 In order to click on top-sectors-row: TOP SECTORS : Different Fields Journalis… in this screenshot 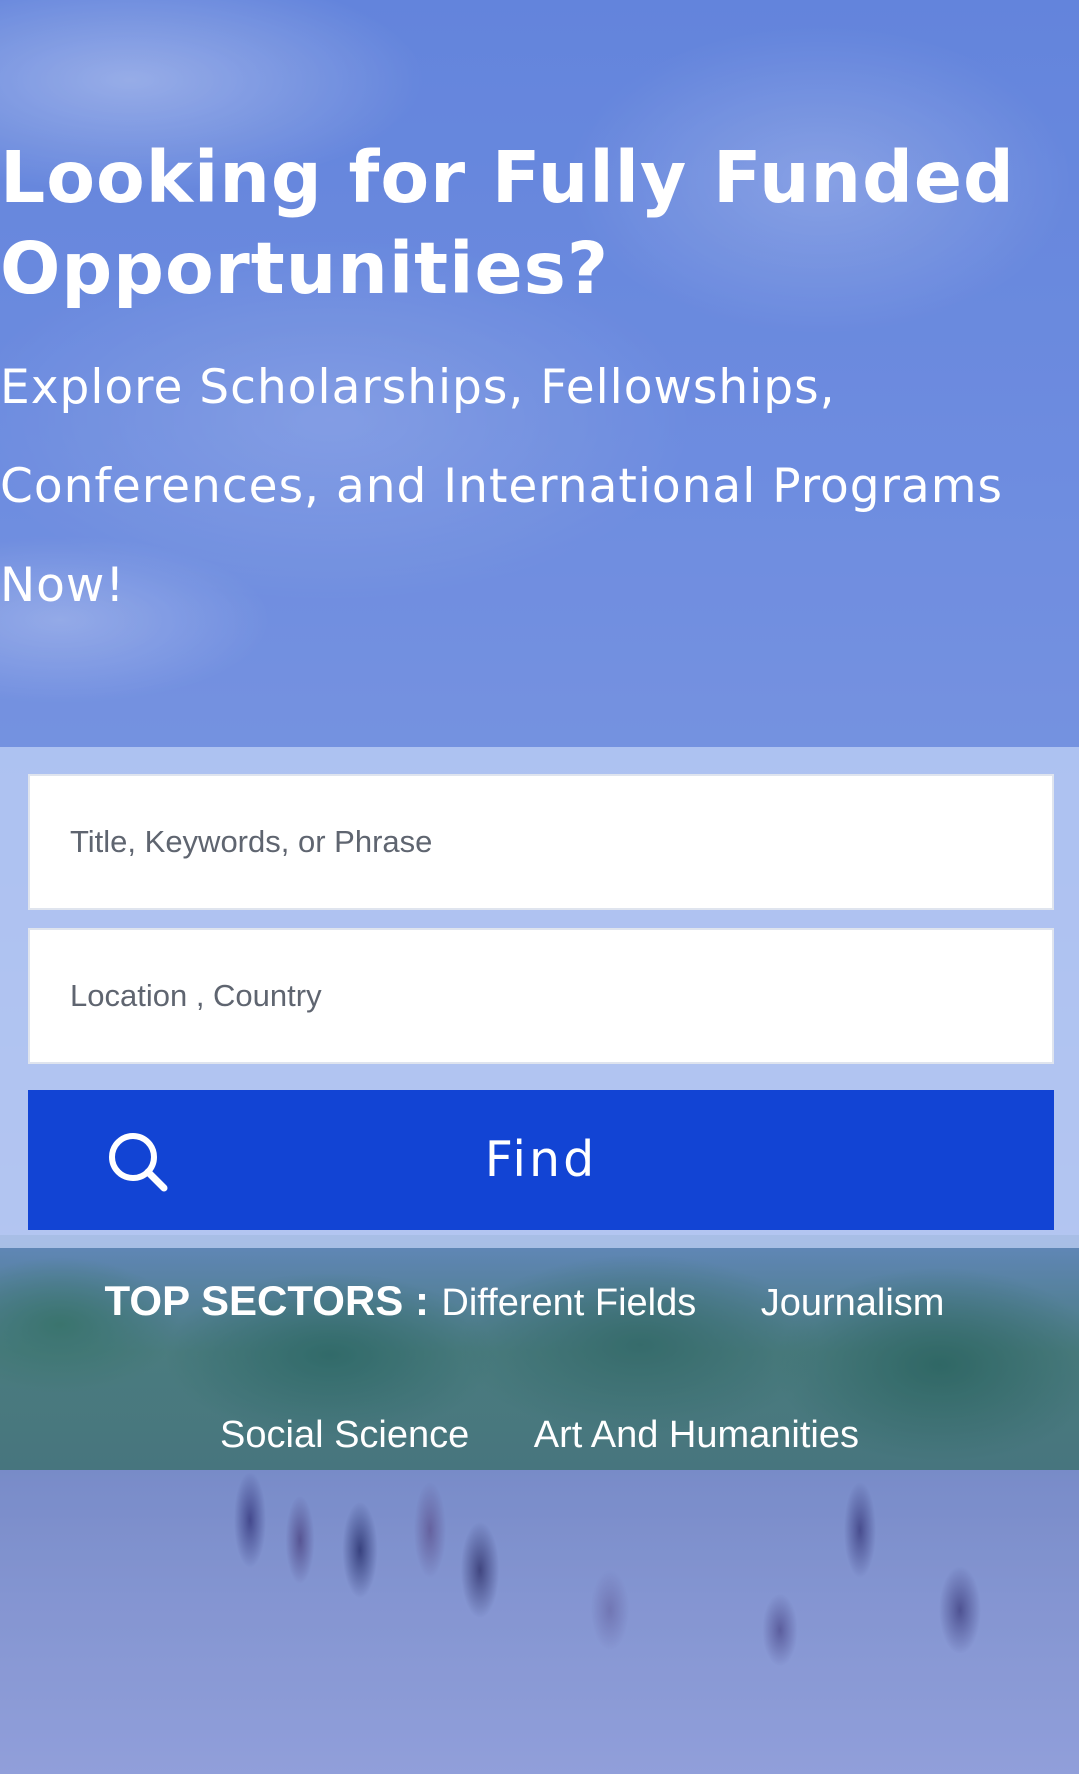, I will do `click(539, 1301)`.